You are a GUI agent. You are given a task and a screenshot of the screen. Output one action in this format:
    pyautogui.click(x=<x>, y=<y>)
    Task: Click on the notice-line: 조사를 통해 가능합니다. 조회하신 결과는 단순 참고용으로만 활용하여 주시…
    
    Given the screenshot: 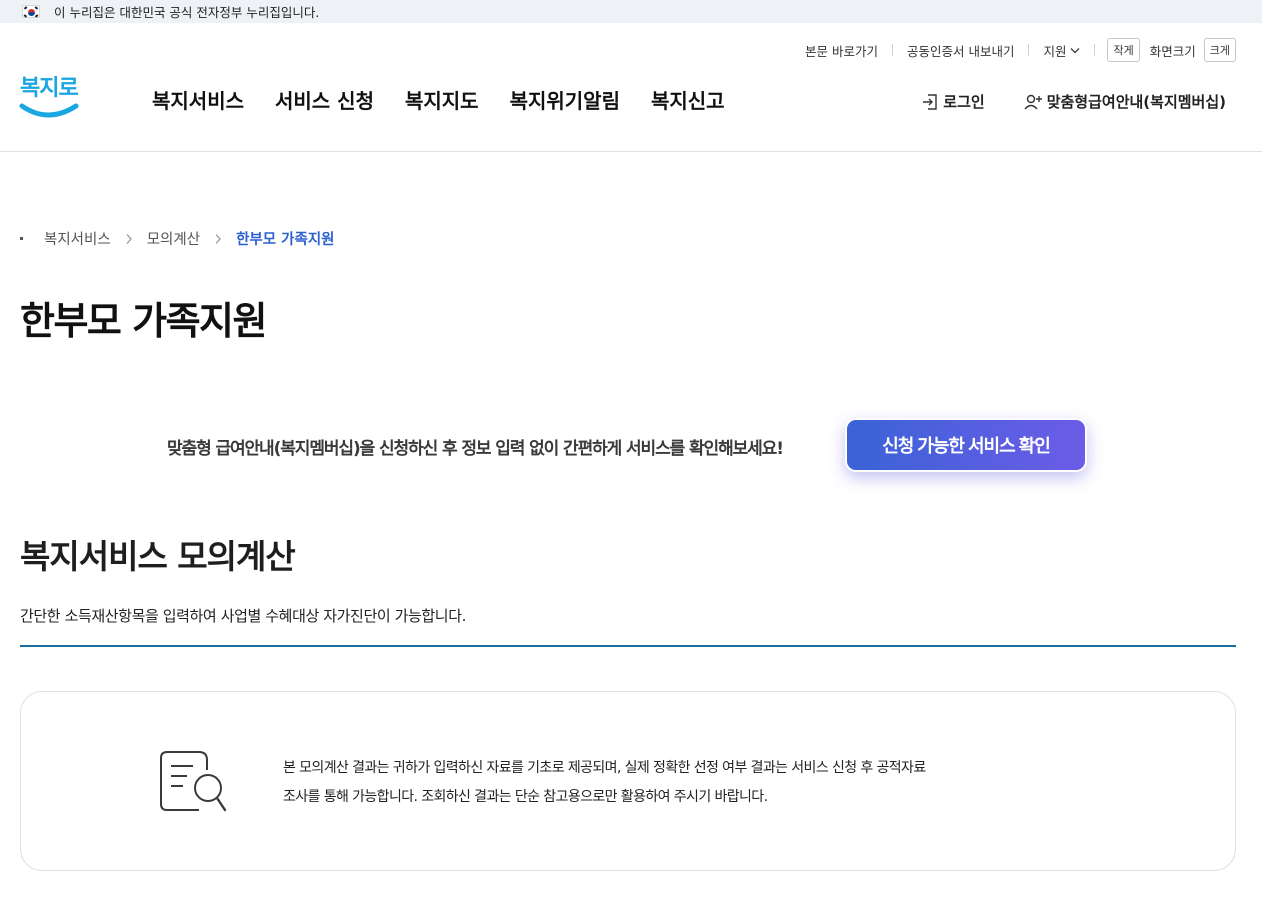 What is the action you would take?
    pyautogui.click(x=525, y=797)
    